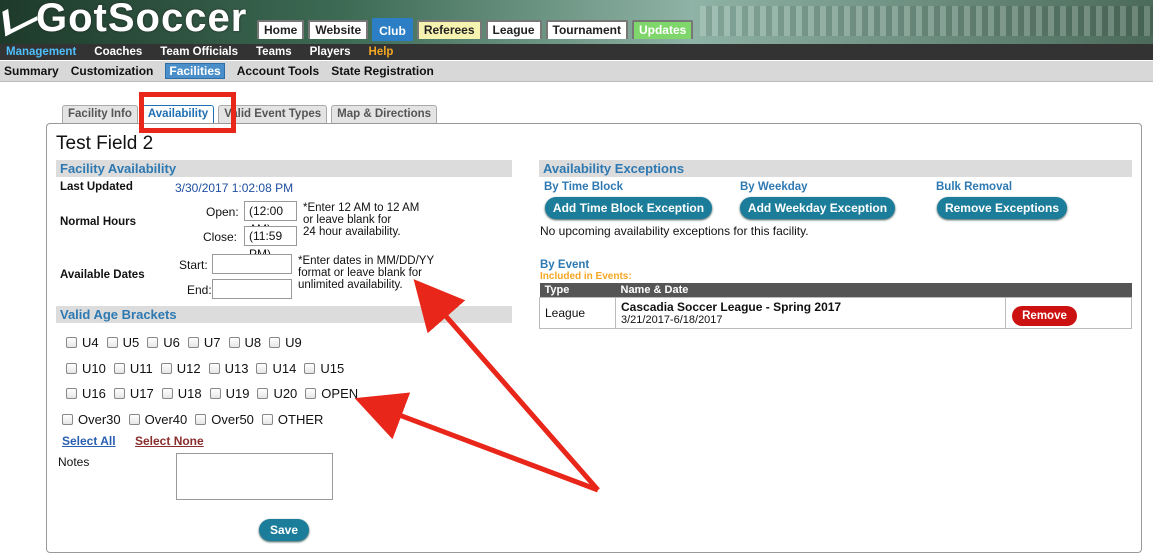 This screenshot has height=553, width=1153. Describe the element at coordinates (281, 29) in the screenshot. I see `tab-home: Home` at that location.